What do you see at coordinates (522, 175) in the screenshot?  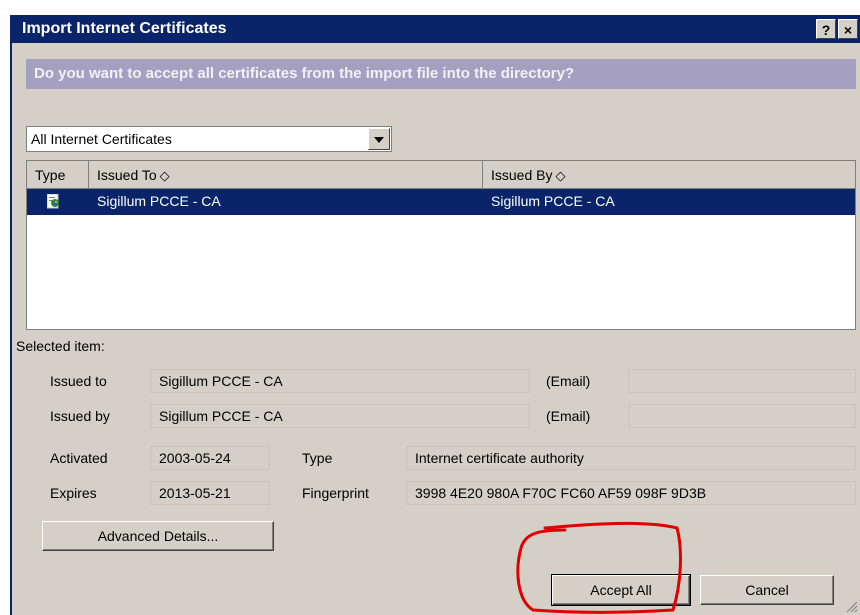 I see `column-header-issued-by-label: Issued By` at bounding box center [522, 175].